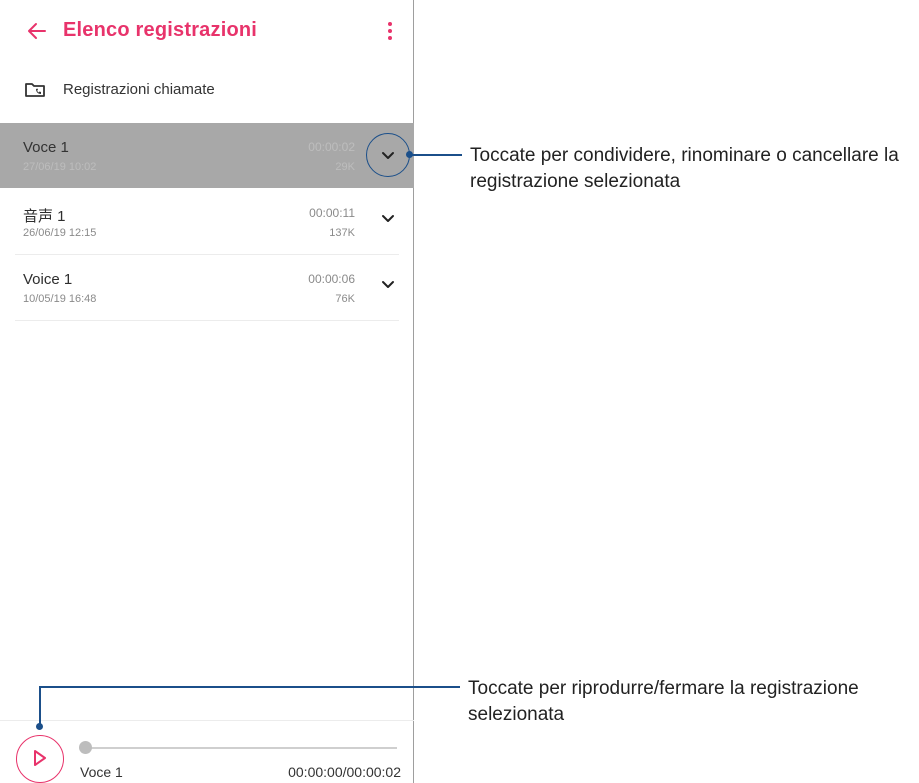 The width and height of the screenshot is (919, 783). Describe the element at coordinates (388, 155) in the screenshot. I see `options-highlight-ring` at that location.